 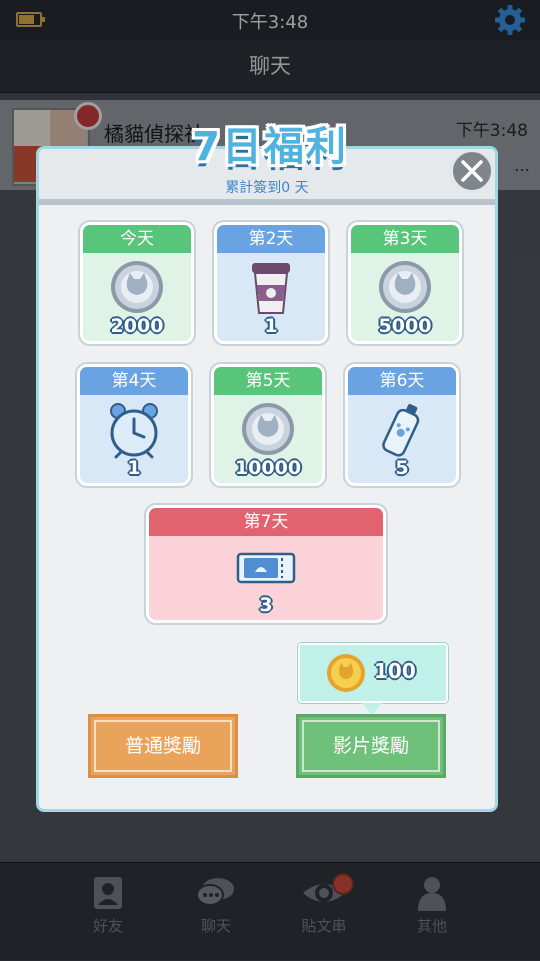 I want to click on close-button, so click(x=472, y=171).